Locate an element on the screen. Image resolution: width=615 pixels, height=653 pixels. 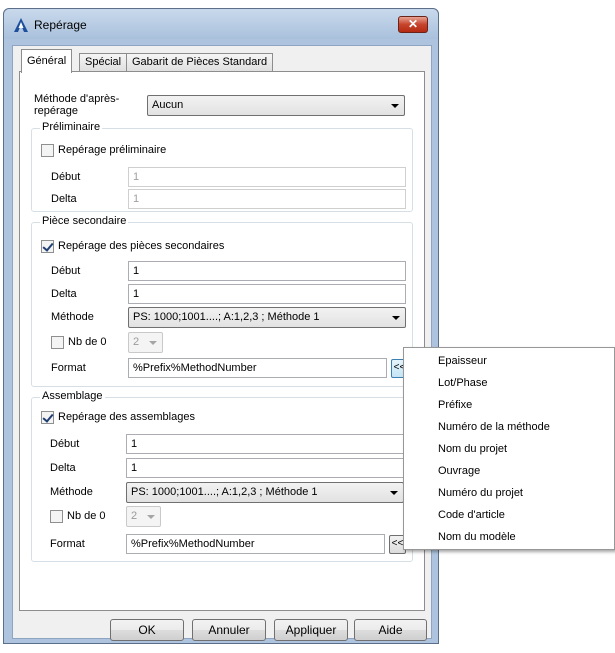
tab-general: Général is located at coordinates (47, 61).